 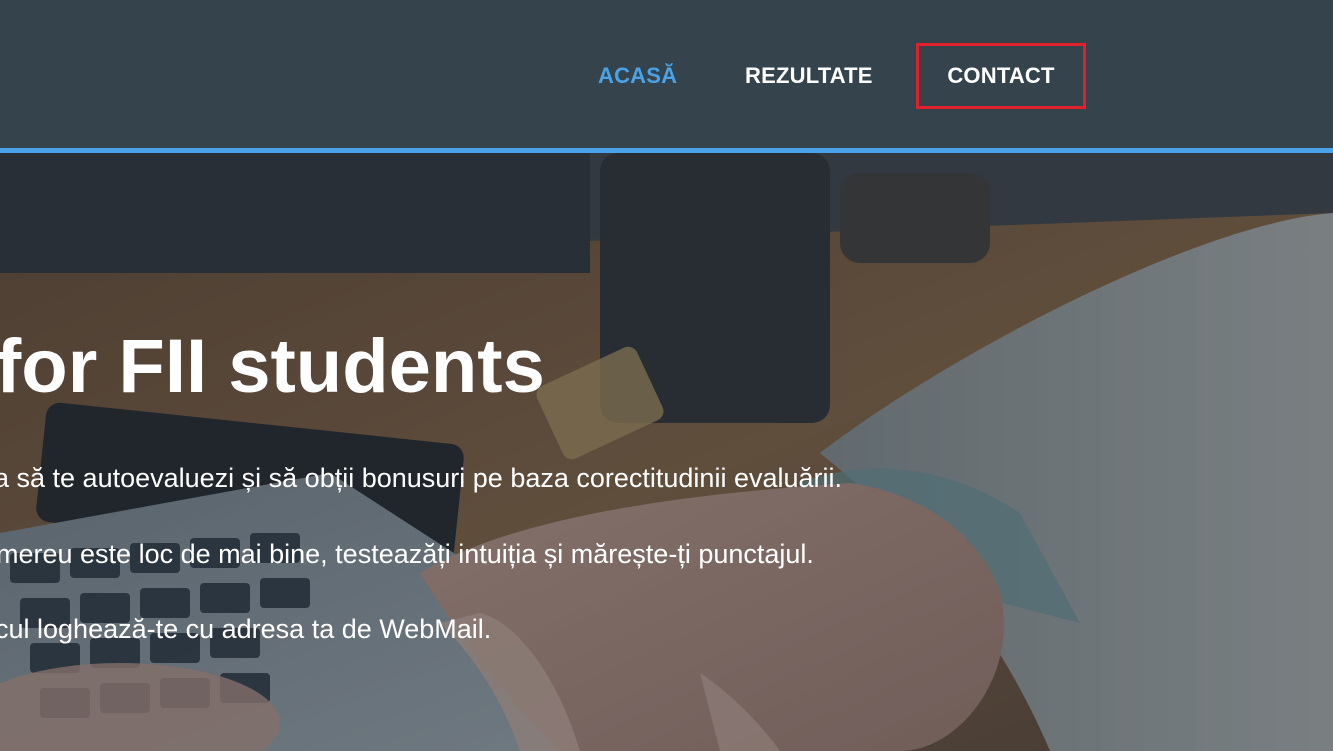 I want to click on nav-item-contact: CONTACT, so click(x=1001, y=76).